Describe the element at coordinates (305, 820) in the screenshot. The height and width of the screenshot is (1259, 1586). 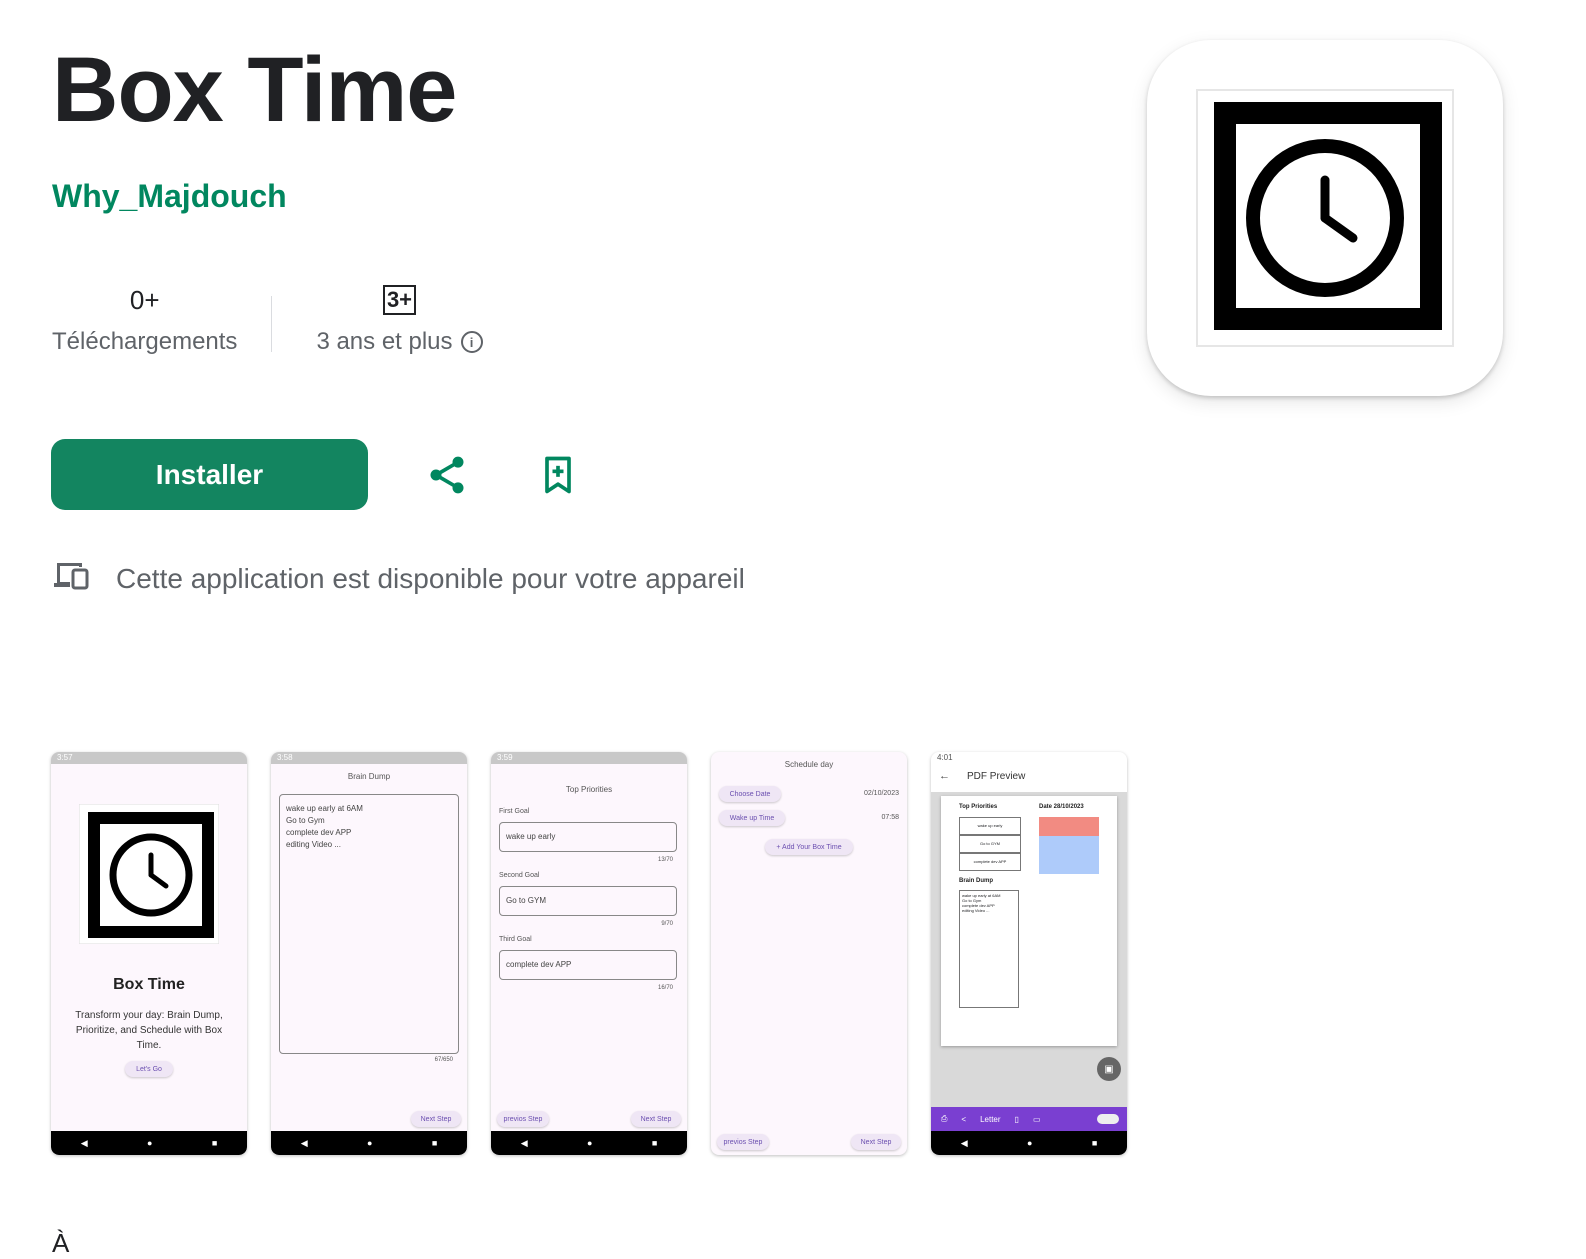
I see `dump-line: Go to Gym` at that location.